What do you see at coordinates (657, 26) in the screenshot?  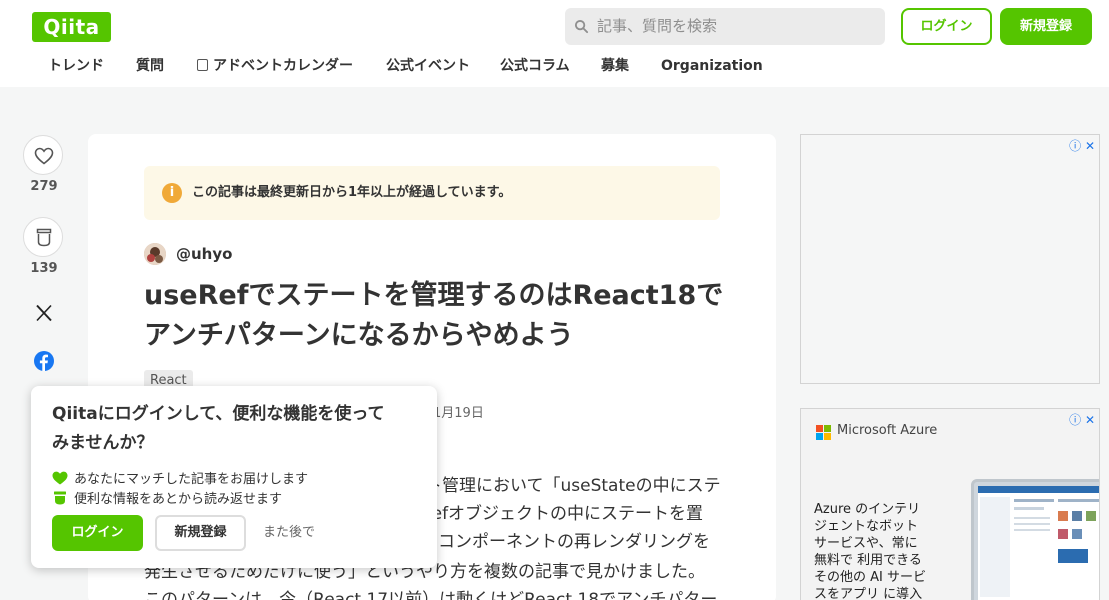 I see `search-placeholder: 記事、質問を検索` at bounding box center [657, 26].